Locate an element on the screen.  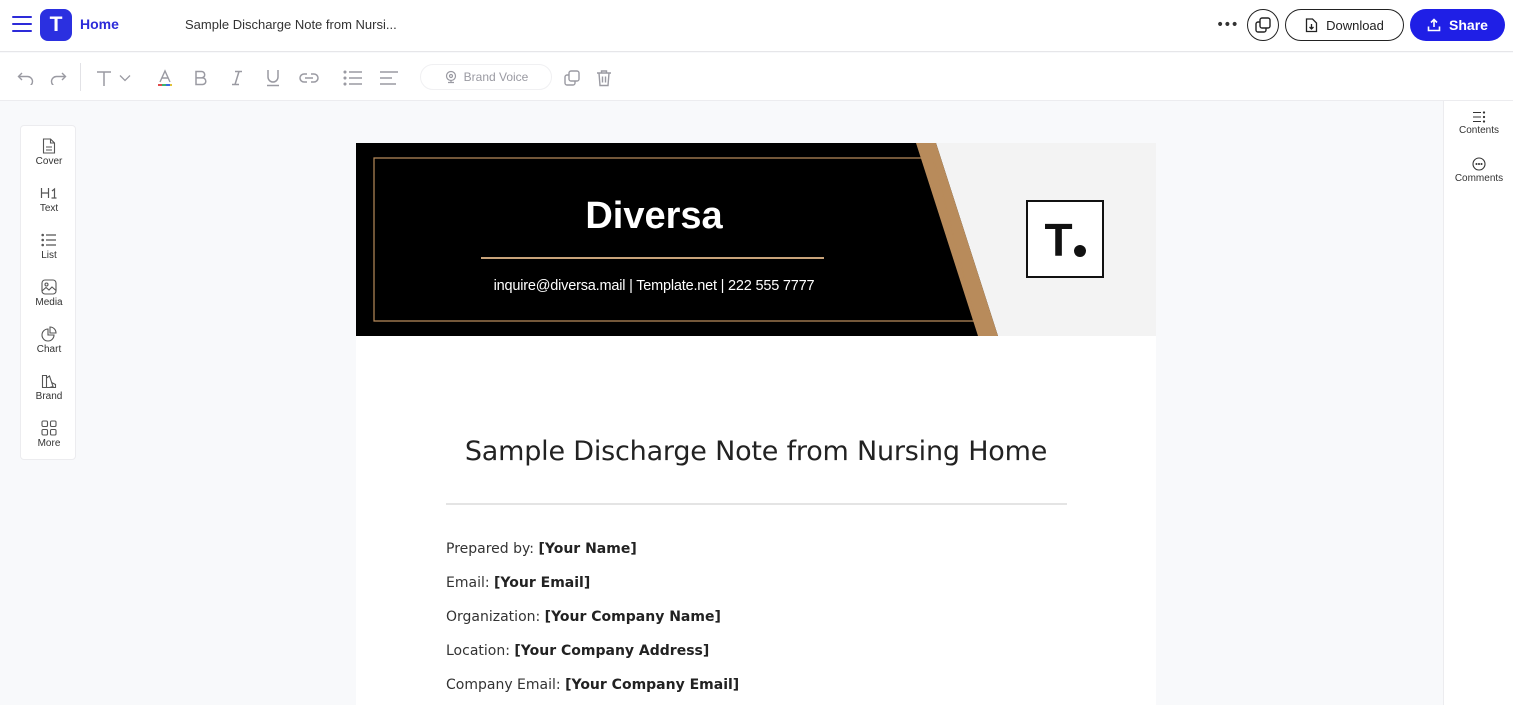
brand-icon is located at coordinates (49, 381).